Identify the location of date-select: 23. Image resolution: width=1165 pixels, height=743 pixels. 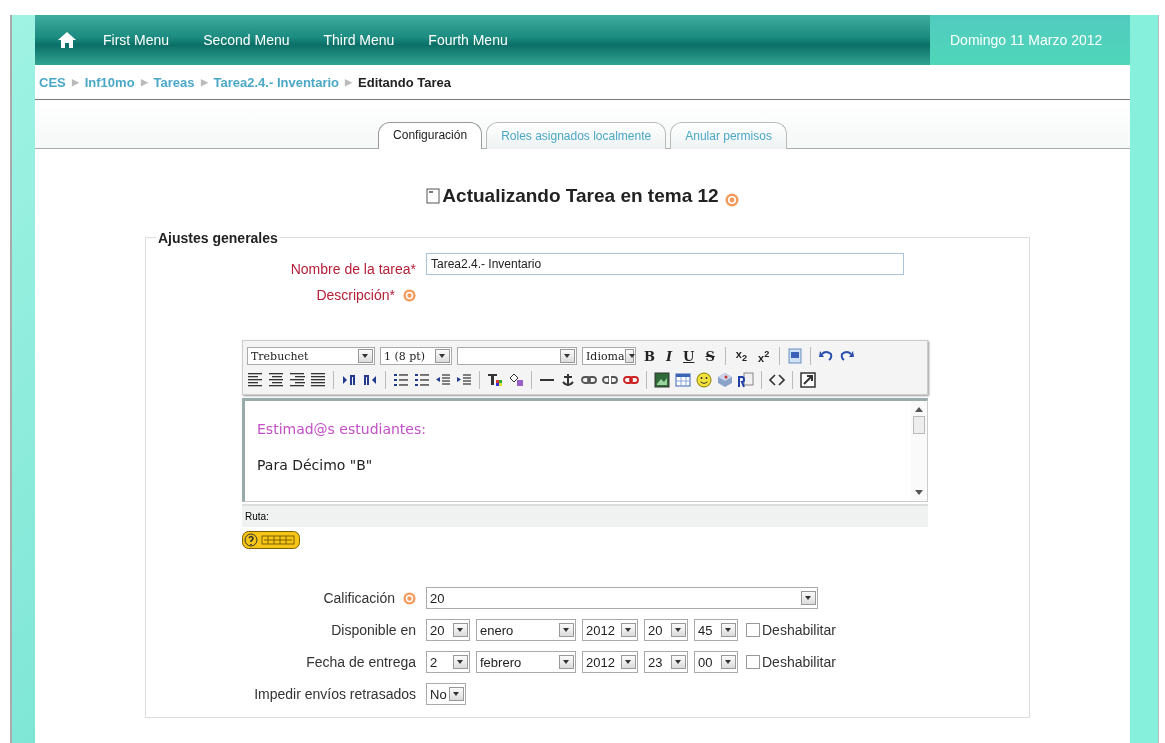
(666, 662).